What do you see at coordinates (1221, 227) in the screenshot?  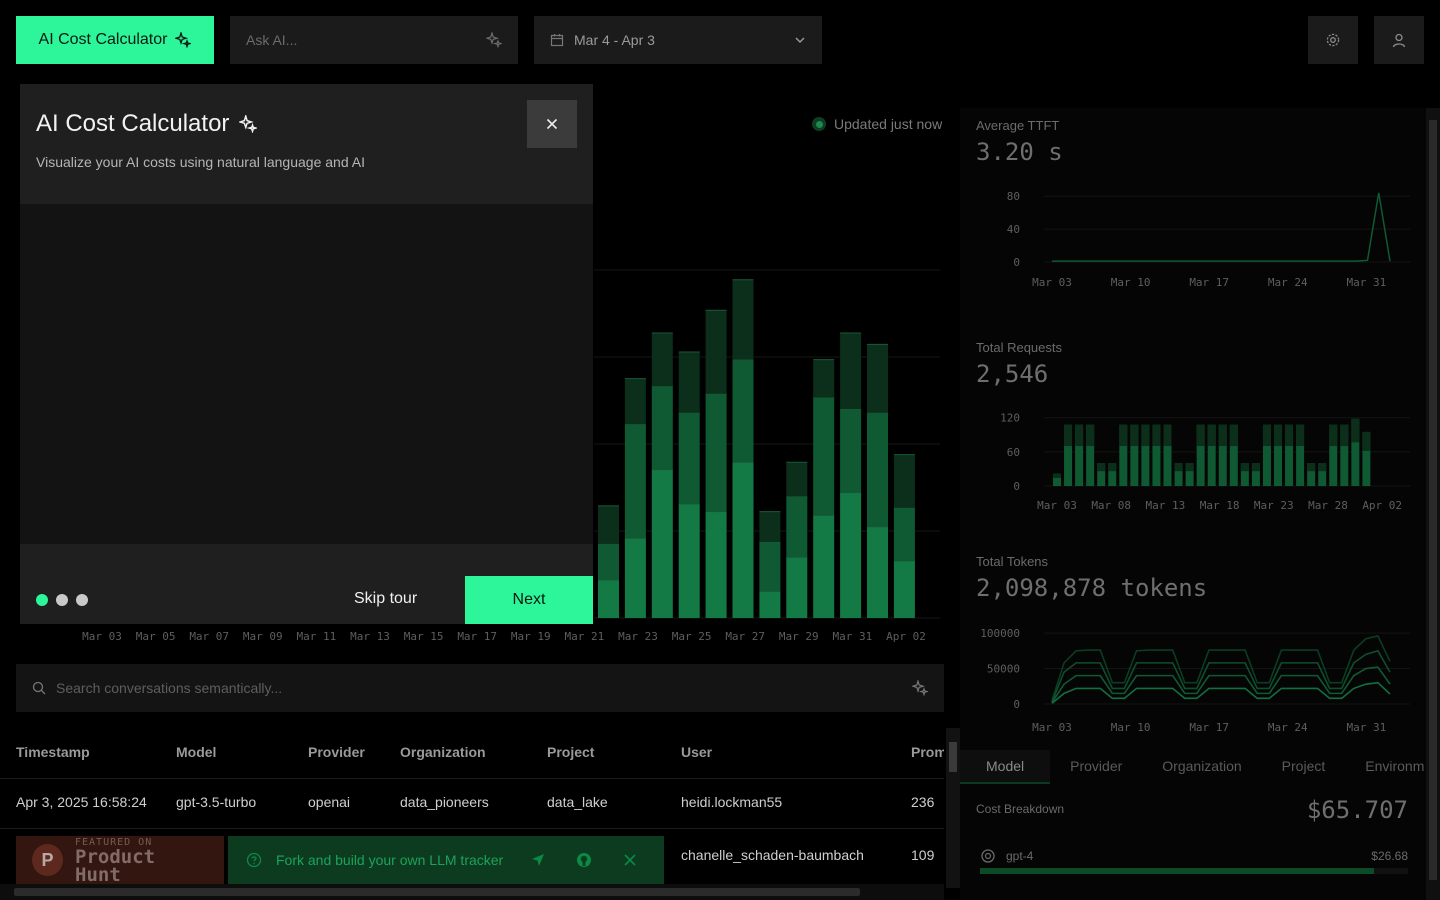 I see `ttft-series-line` at bounding box center [1221, 227].